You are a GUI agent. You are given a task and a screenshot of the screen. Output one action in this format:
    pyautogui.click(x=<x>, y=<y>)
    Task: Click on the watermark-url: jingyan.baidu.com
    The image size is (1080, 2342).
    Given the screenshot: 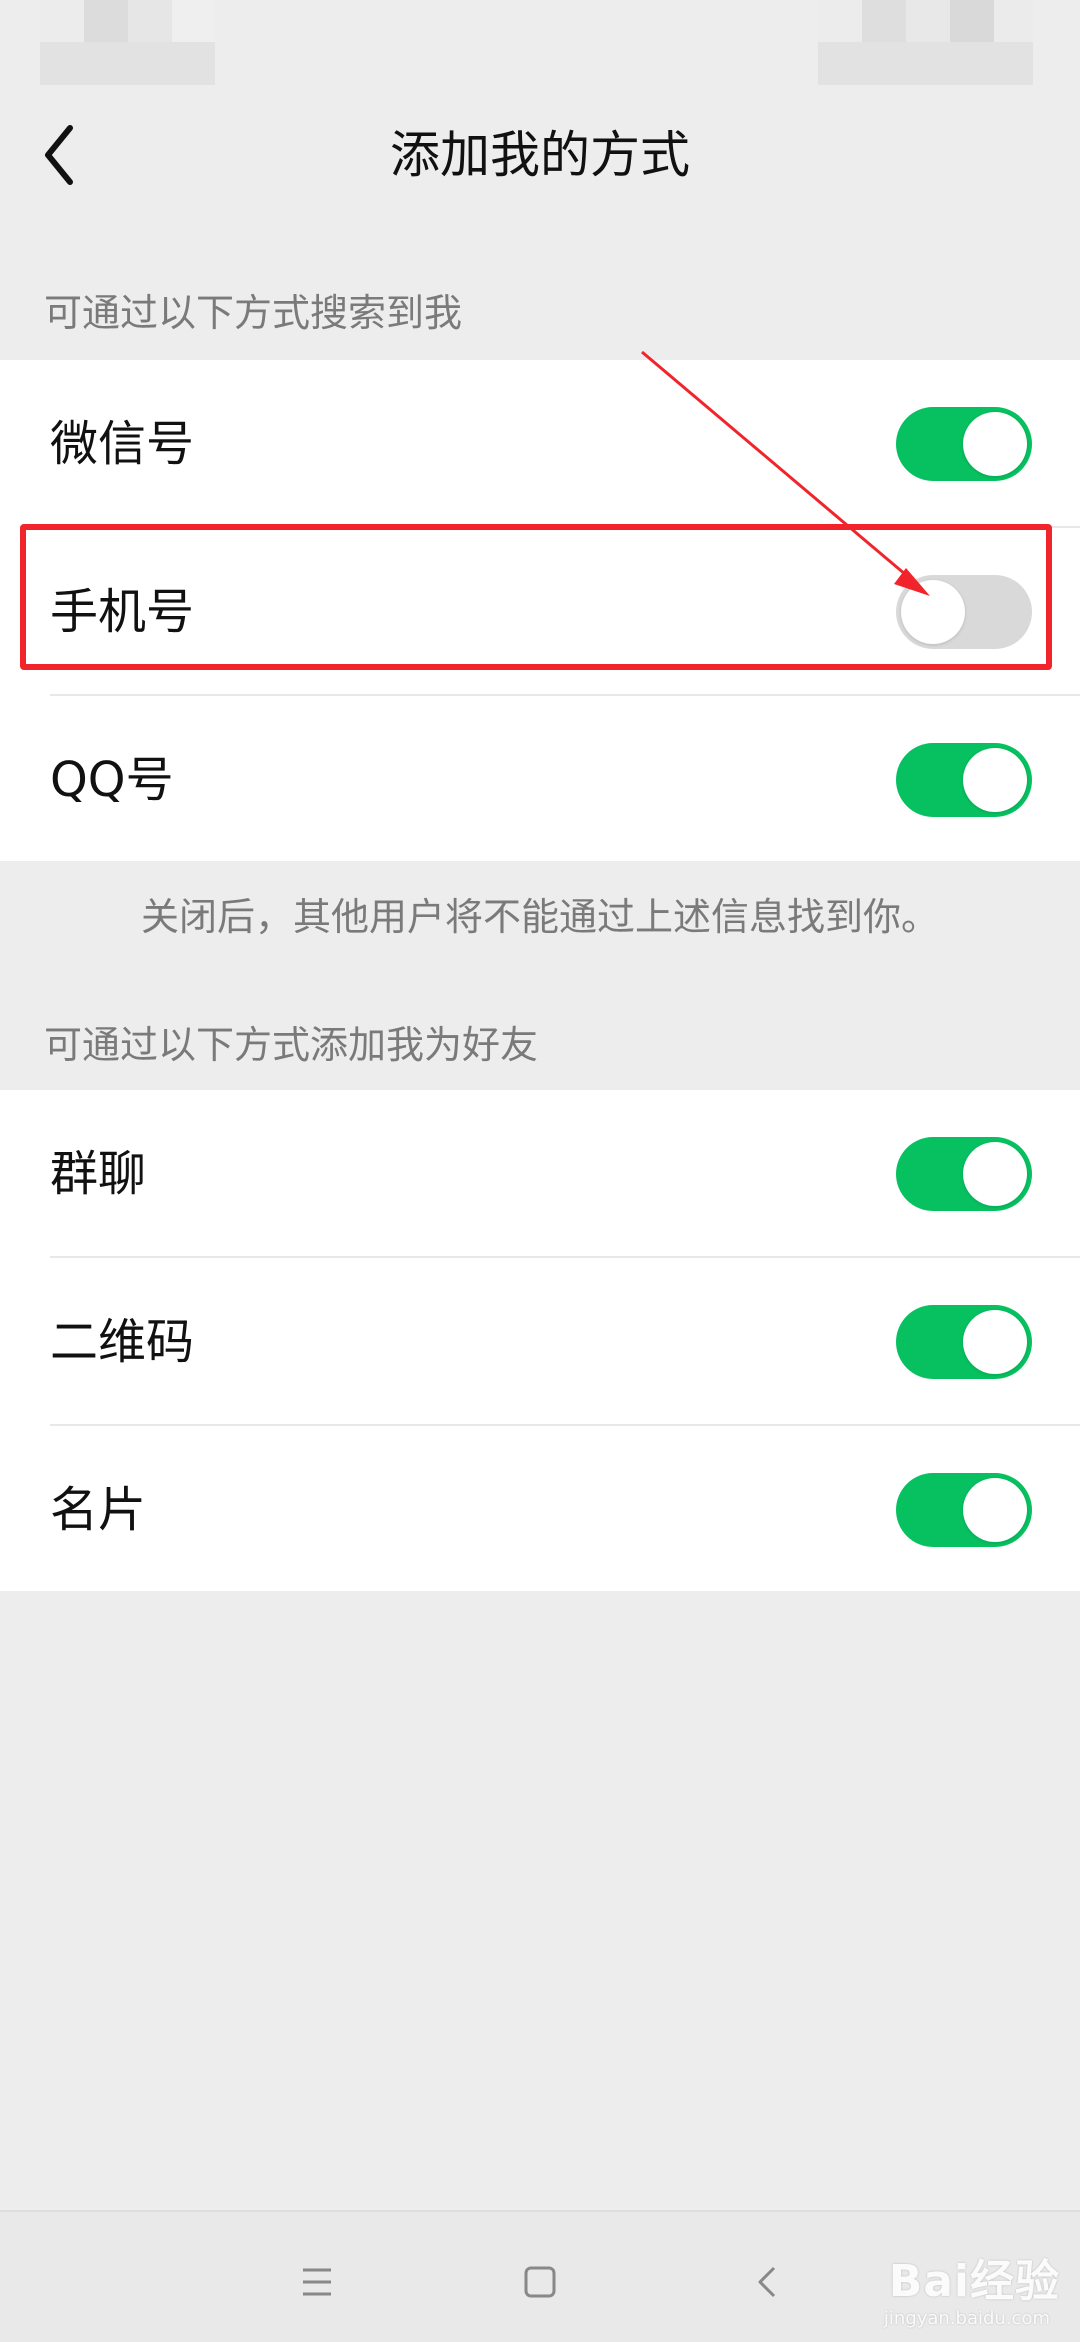 What is the action you would take?
    pyautogui.click(x=966, y=2318)
    